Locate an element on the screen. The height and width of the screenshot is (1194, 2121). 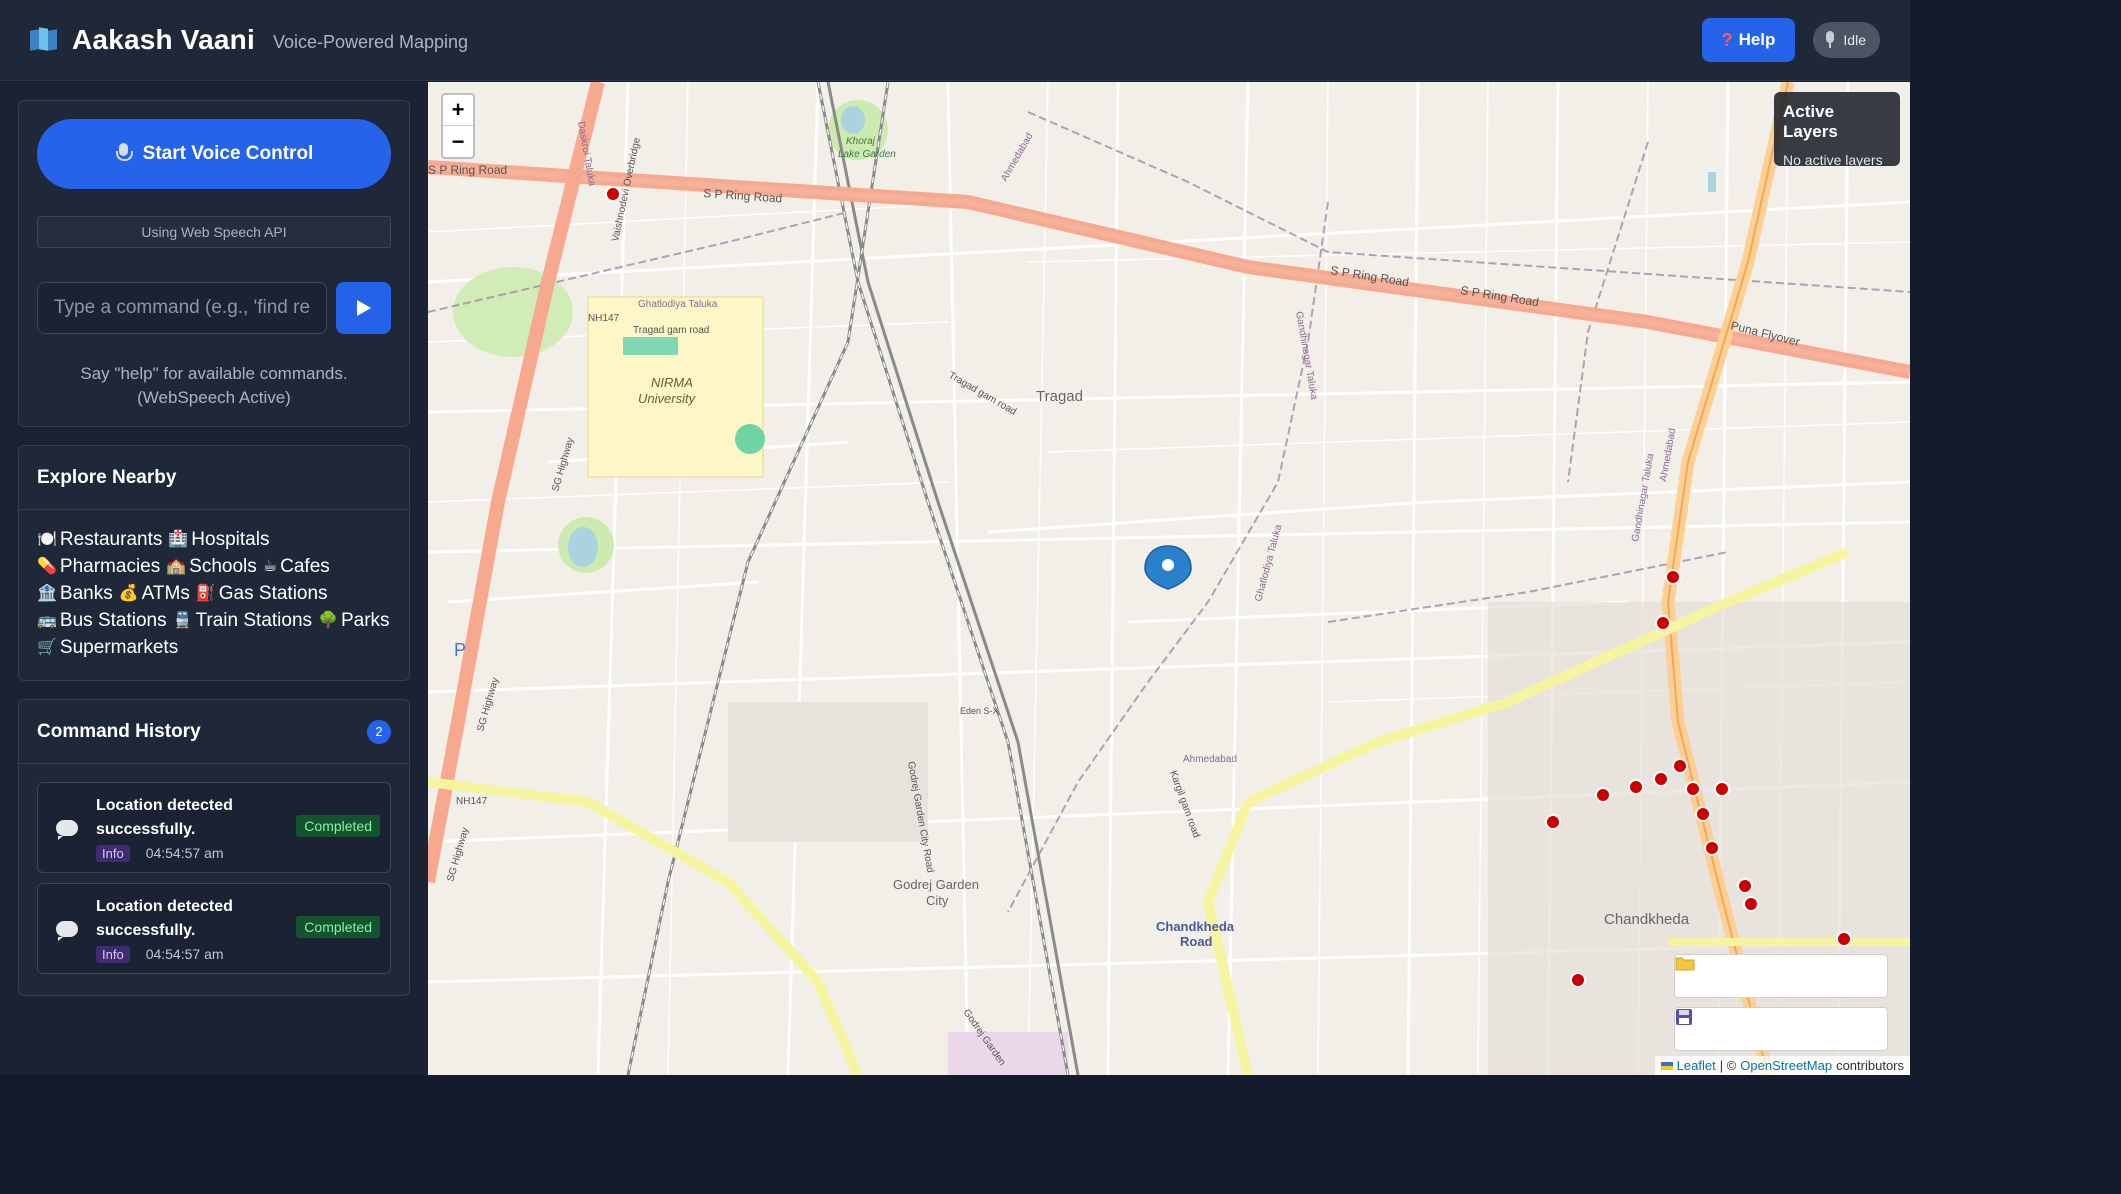
poi-bus-stations: 🚌 Bus Stations is located at coordinates (102, 620).